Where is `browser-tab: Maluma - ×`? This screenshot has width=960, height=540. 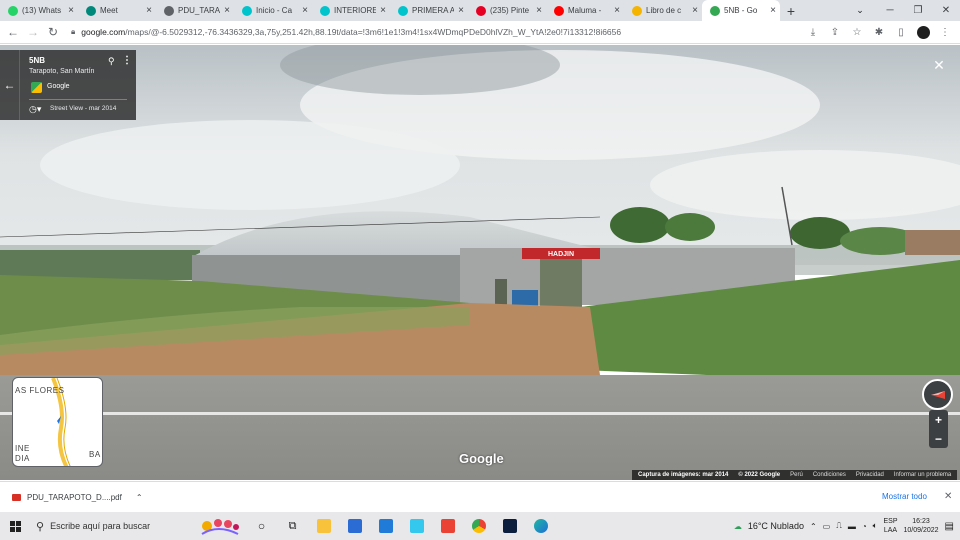 browser-tab: Maluma - × is located at coordinates (585, 10).